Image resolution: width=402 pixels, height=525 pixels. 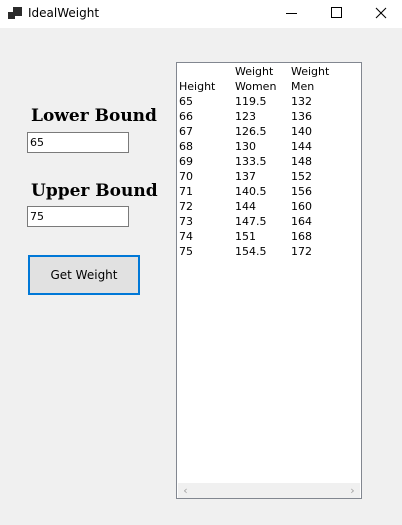 I want to click on height-cell: 74, so click(x=186, y=236).